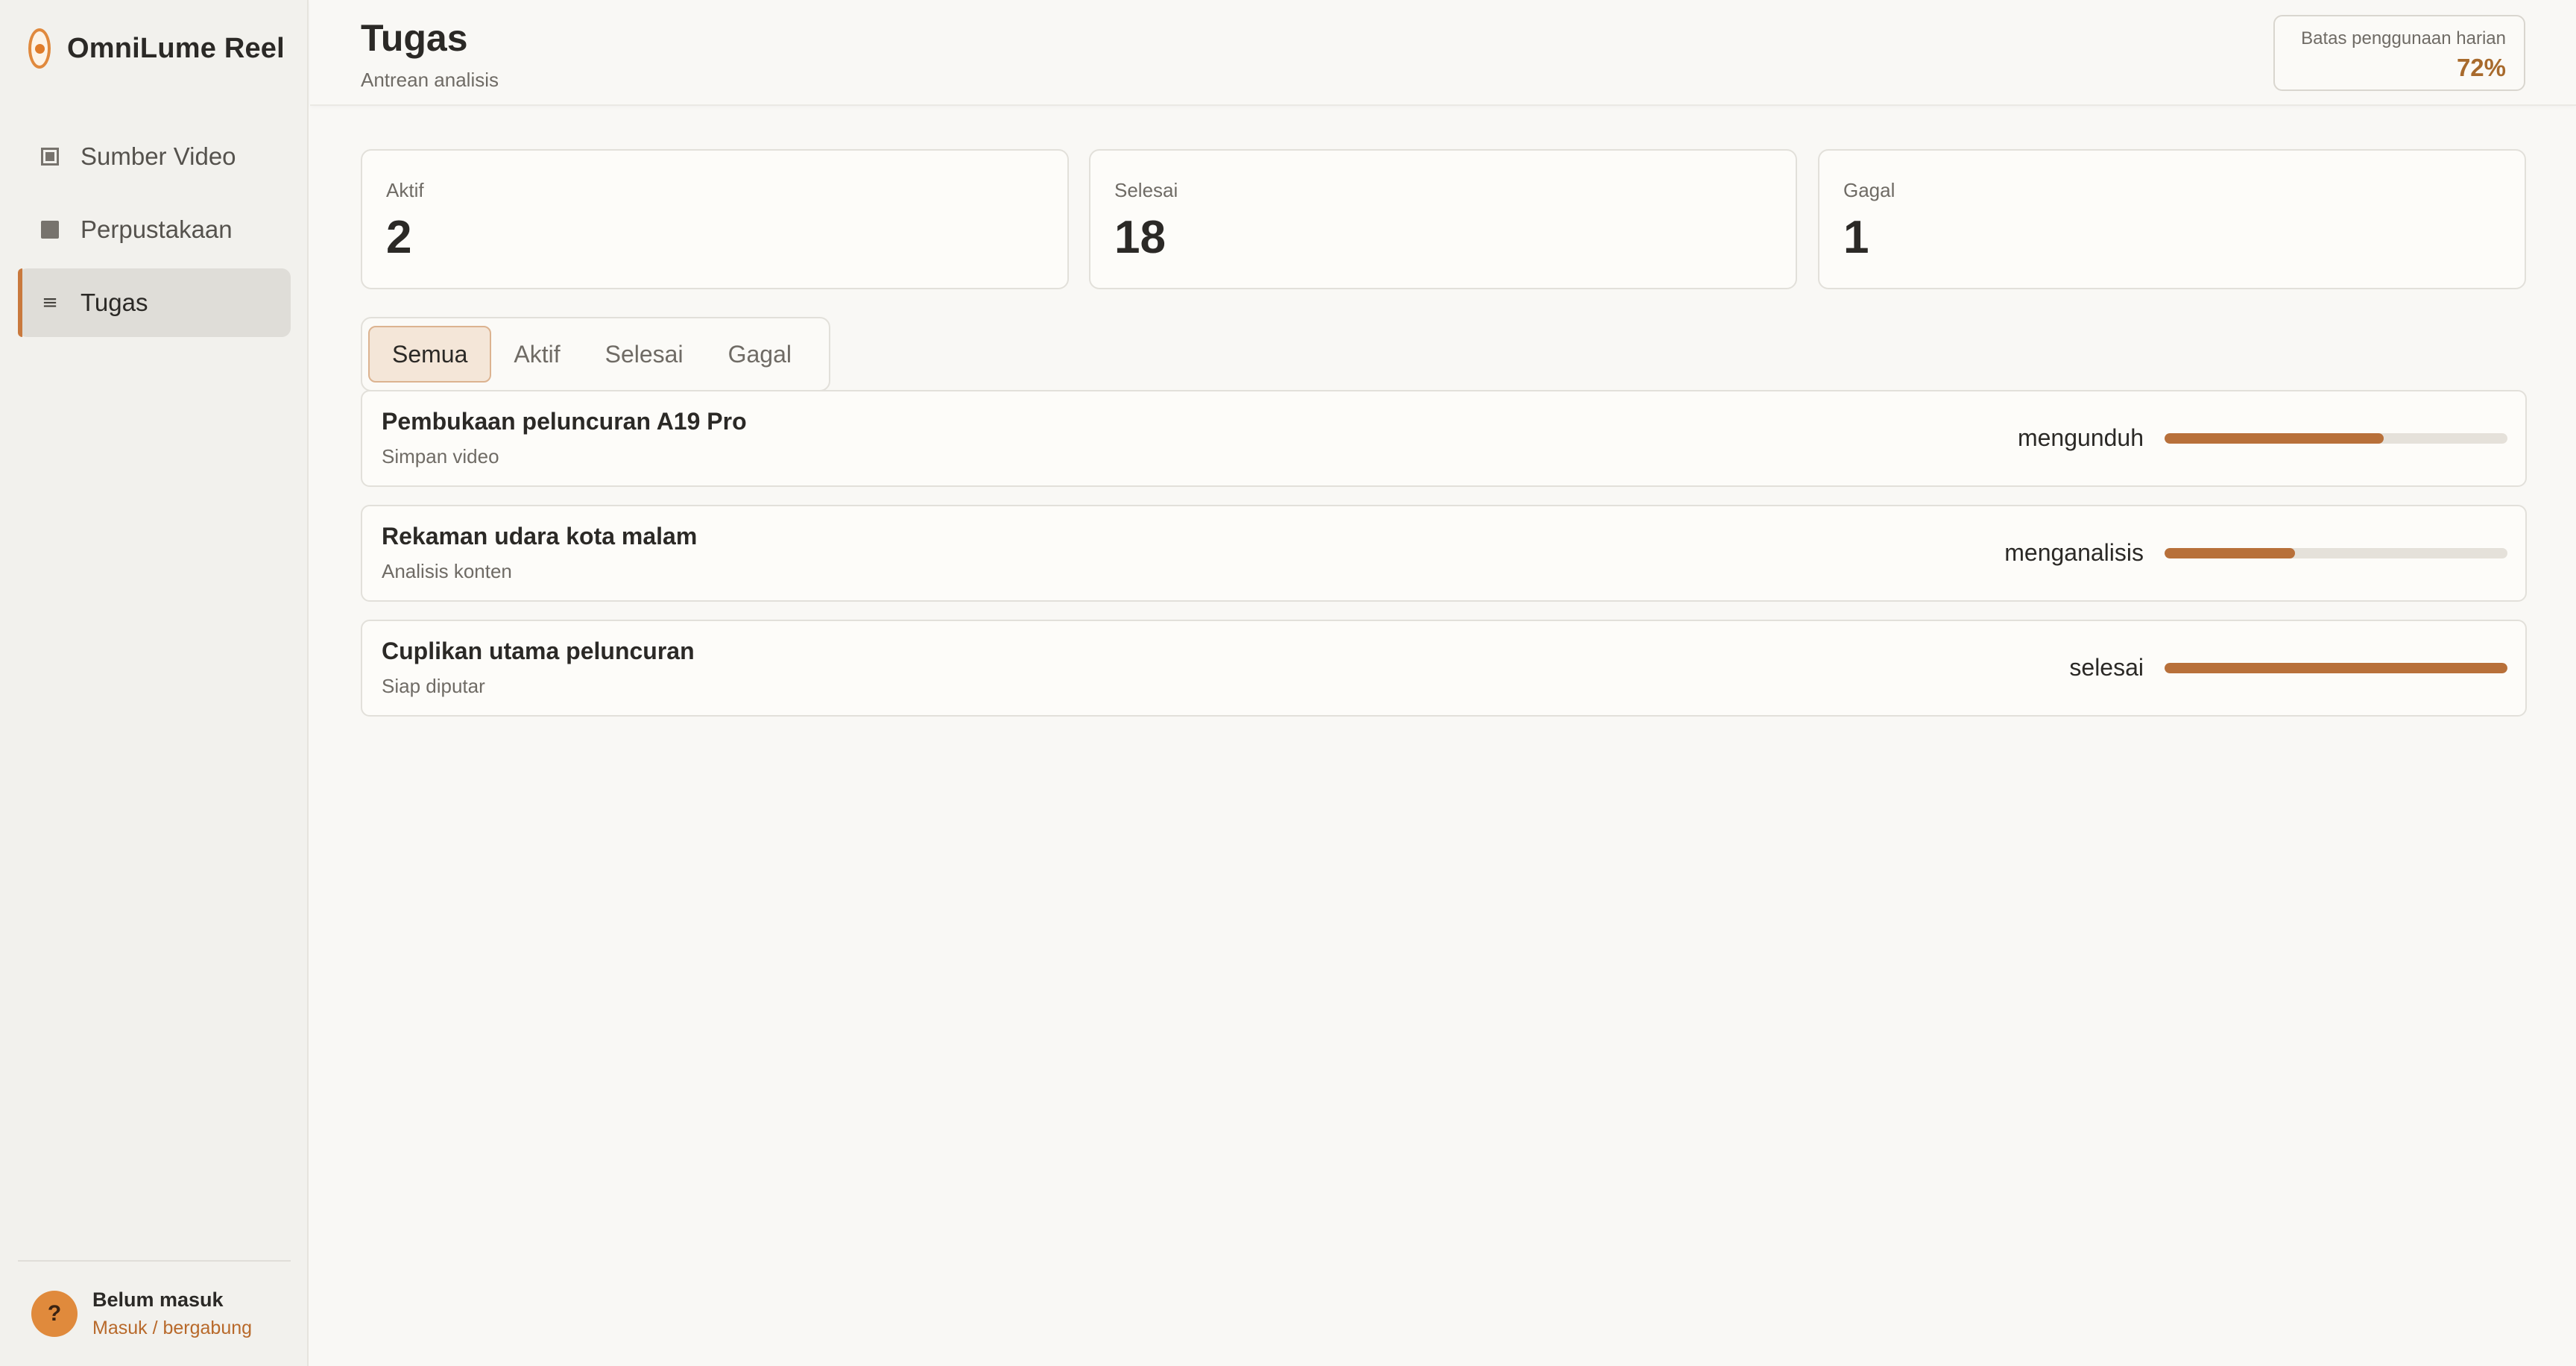 The image size is (2576, 1366). I want to click on sidebar-item-label: Perpustakaan, so click(156, 229).